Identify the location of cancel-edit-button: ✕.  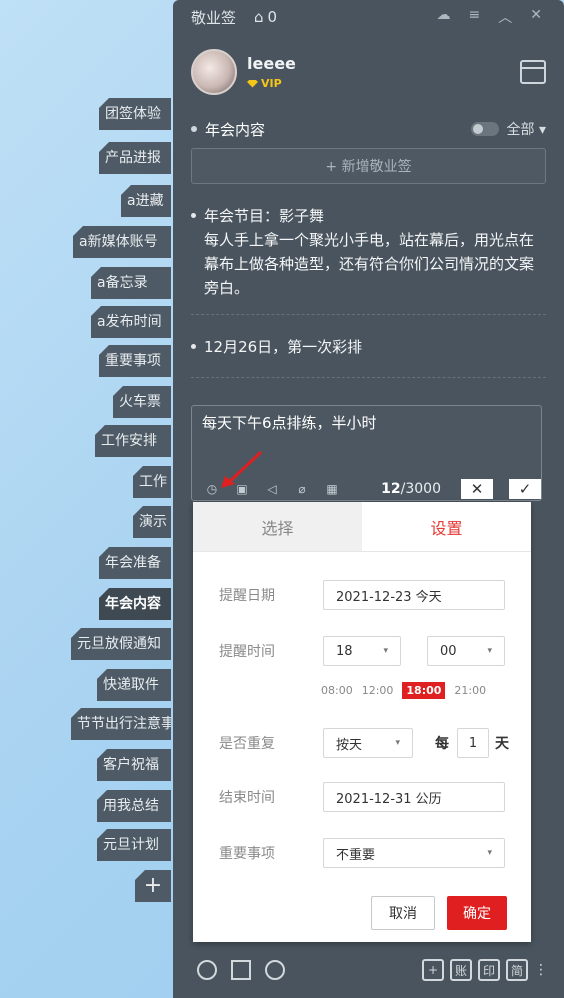
(477, 489).